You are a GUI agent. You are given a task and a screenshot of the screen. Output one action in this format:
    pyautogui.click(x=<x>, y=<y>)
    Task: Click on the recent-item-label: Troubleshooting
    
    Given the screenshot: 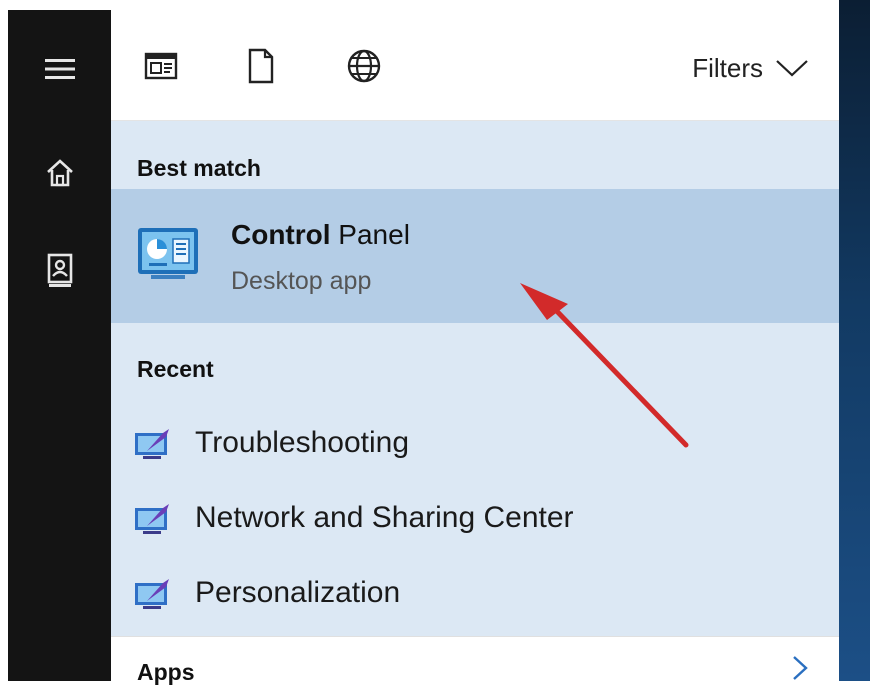 What is the action you would take?
    pyautogui.click(x=302, y=442)
    